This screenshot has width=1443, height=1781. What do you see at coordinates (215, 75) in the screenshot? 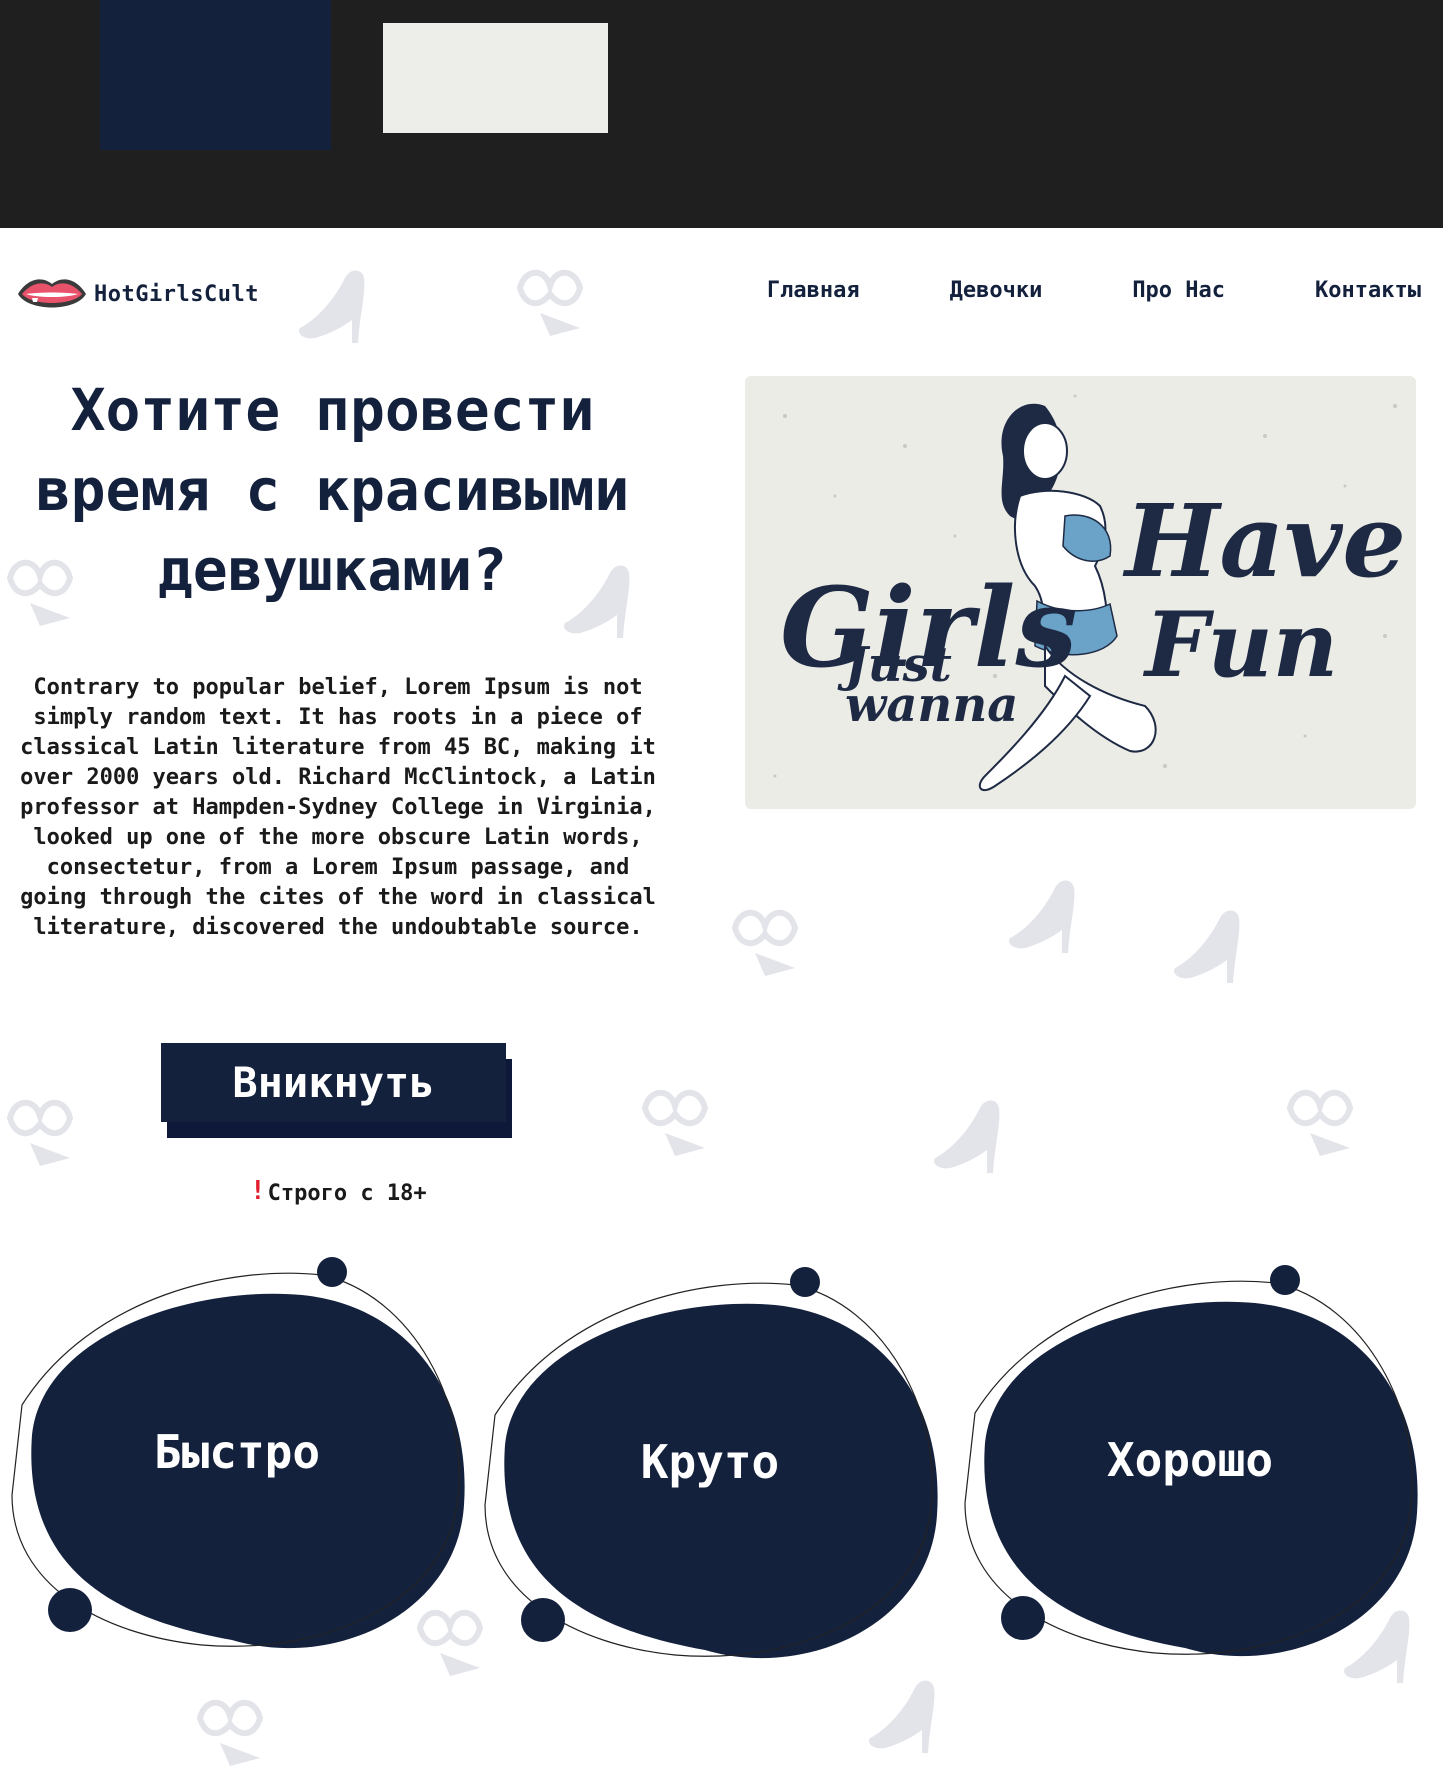
I see `navy-color-swatch` at bounding box center [215, 75].